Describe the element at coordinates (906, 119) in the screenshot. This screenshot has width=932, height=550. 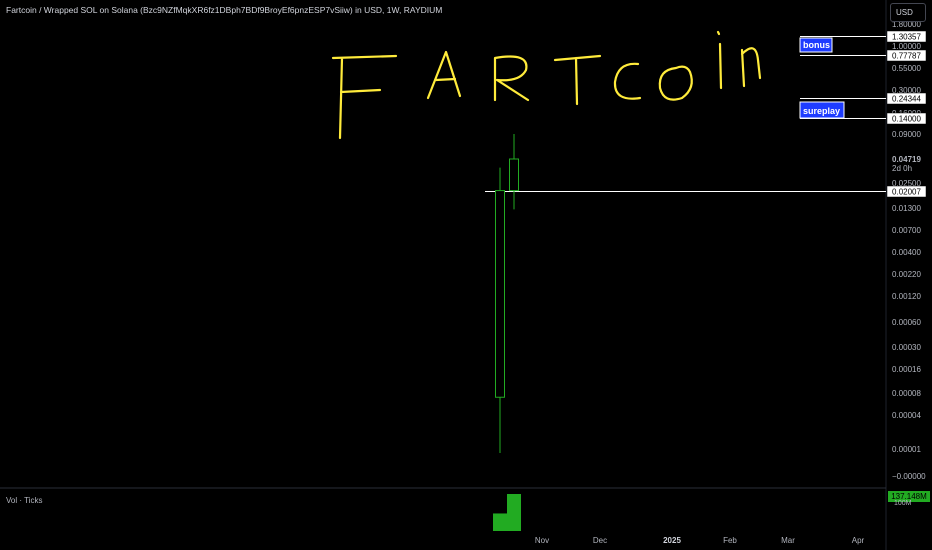
I see `price-tag-label: 0.14000` at that location.